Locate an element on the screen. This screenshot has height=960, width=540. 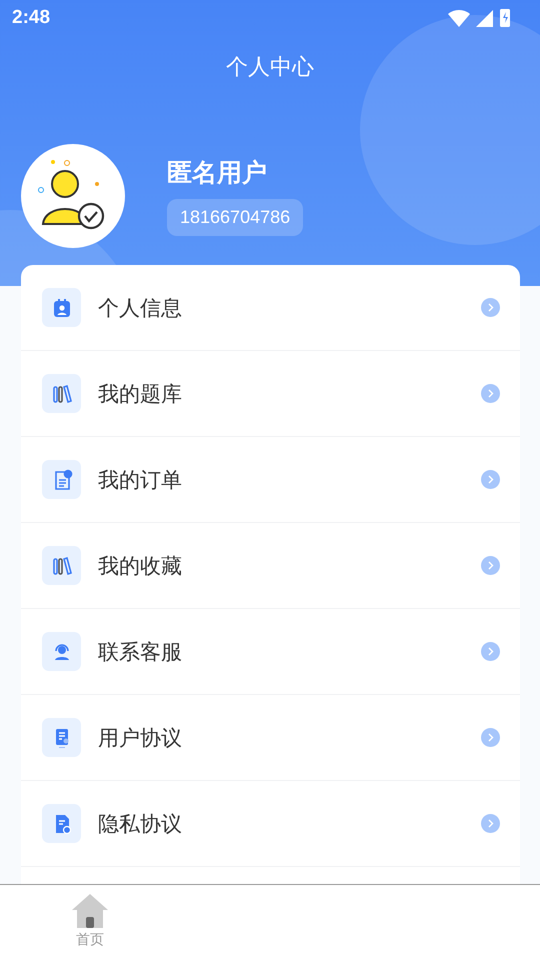
user-name: 匿名用户 is located at coordinates (217, 173).